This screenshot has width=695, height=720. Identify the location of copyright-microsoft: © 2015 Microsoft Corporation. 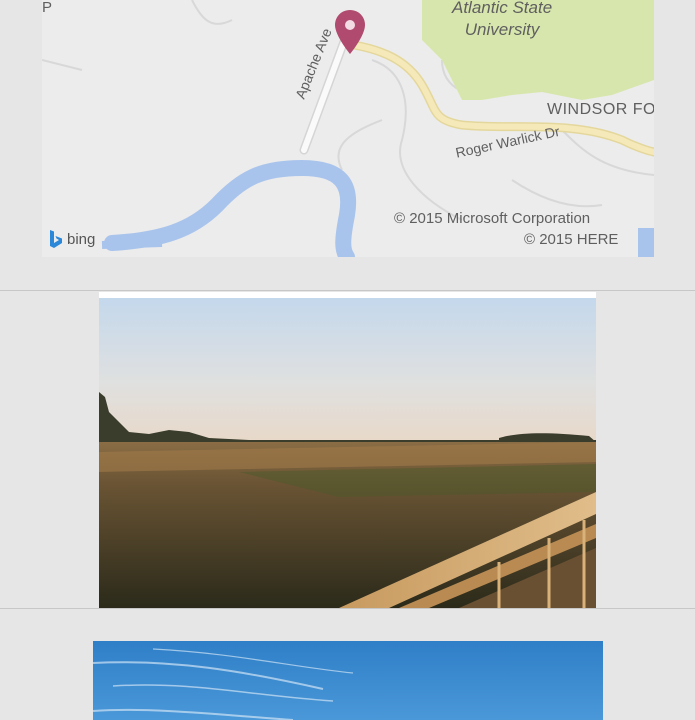
(492, 218).